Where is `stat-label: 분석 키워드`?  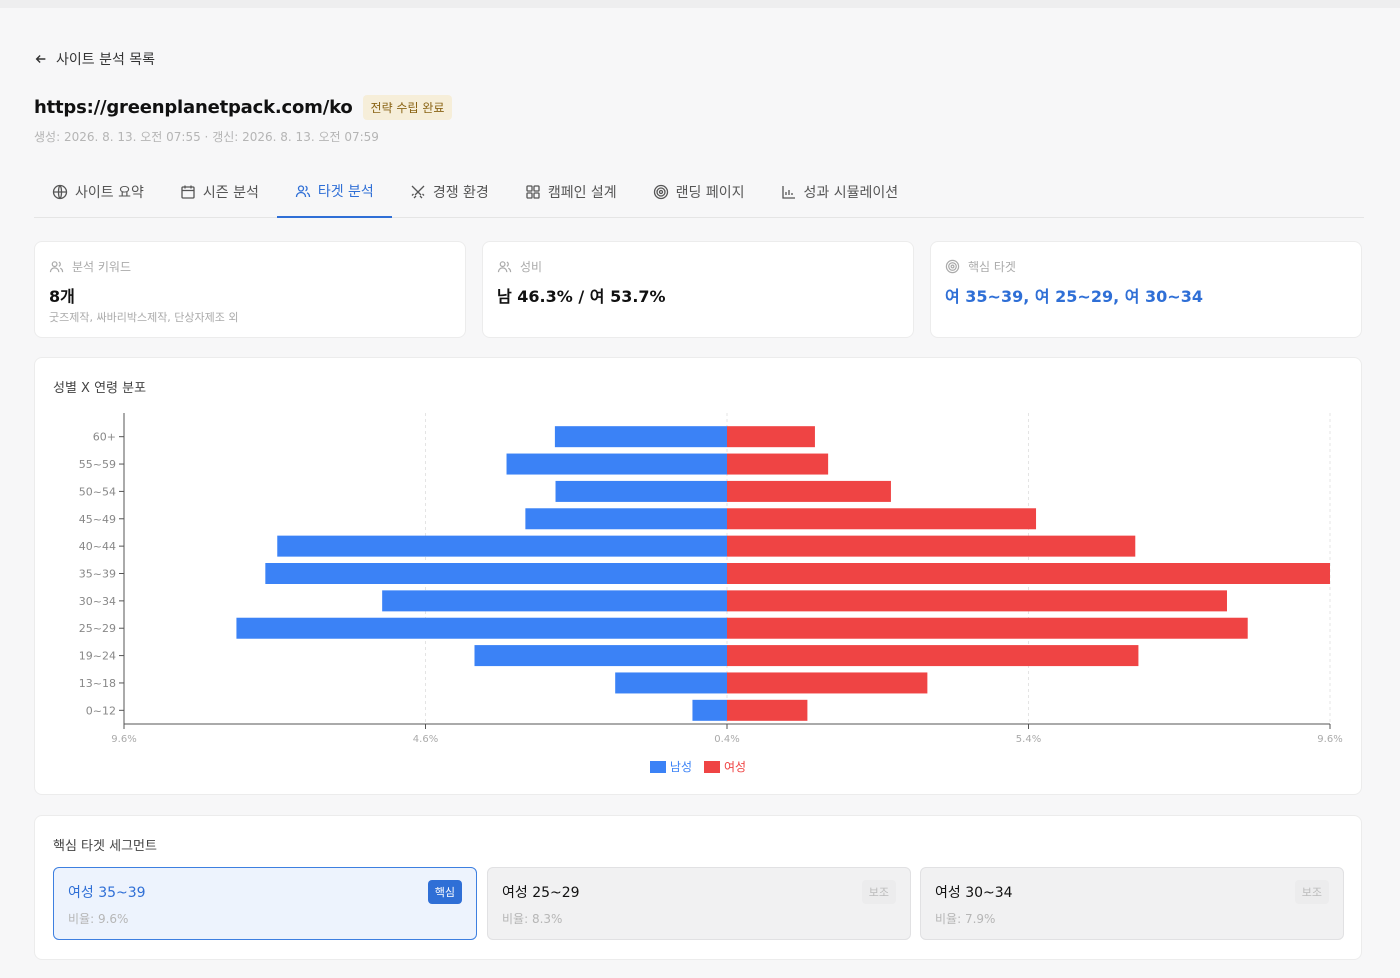 stat-label: 분석 키워드 is located at coordinates (102, 267).